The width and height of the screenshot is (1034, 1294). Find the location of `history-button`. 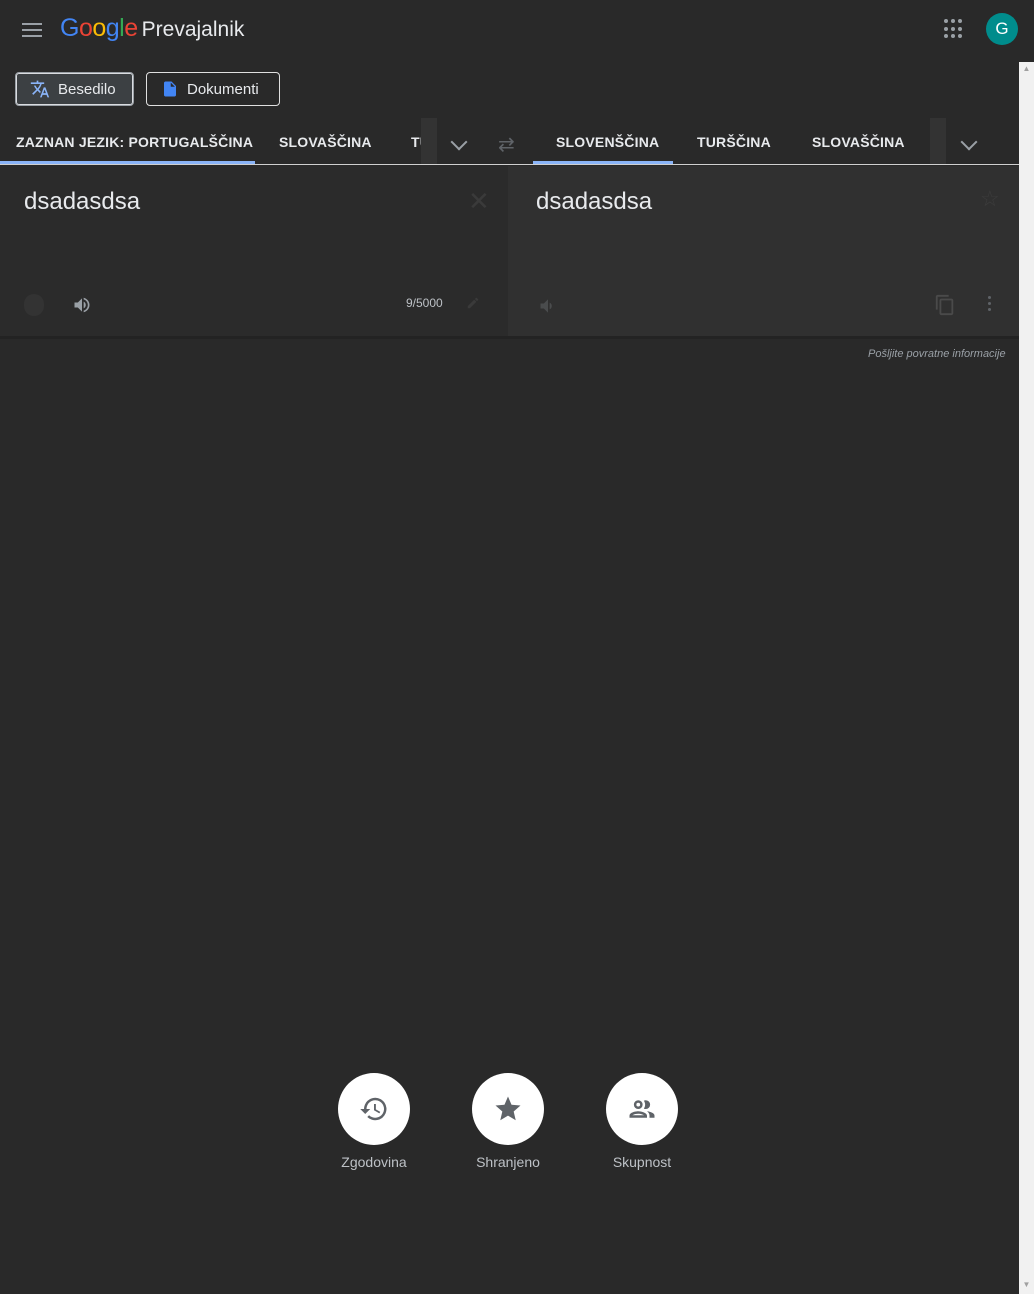

history-button is located at coordinates (374, 1109).